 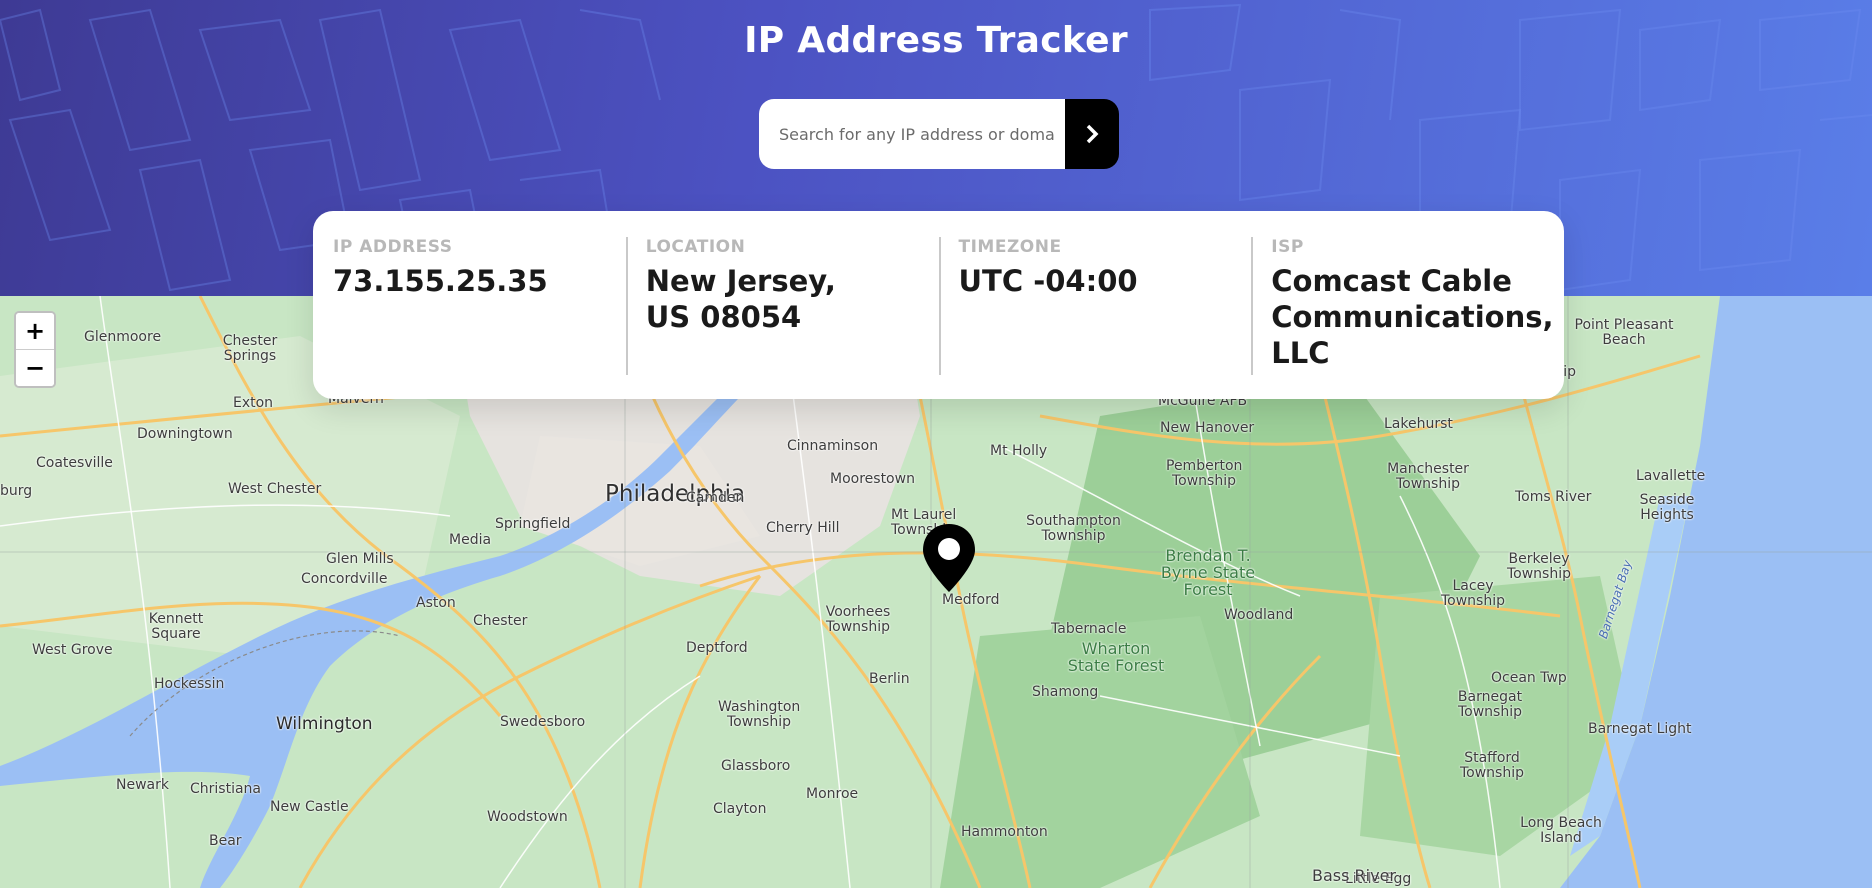 I want to click on place-label: Pemberton Township, so click(x=1204, y=474).